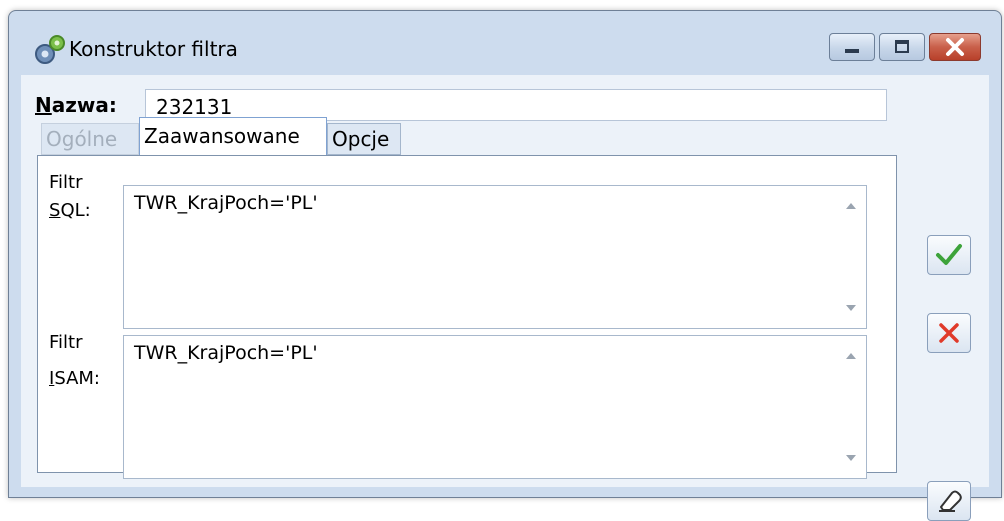 The width and height of the screenshot is (1004, 521). Describe the element at coordinates (50, 49) in the screenshot. I see `gear-icon` at that location.